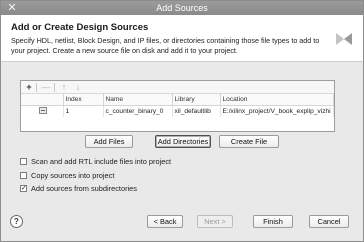  Describe the element at coordinates (23, 175) in the screenshot. I see `copy-sources-checkbox` at that location.